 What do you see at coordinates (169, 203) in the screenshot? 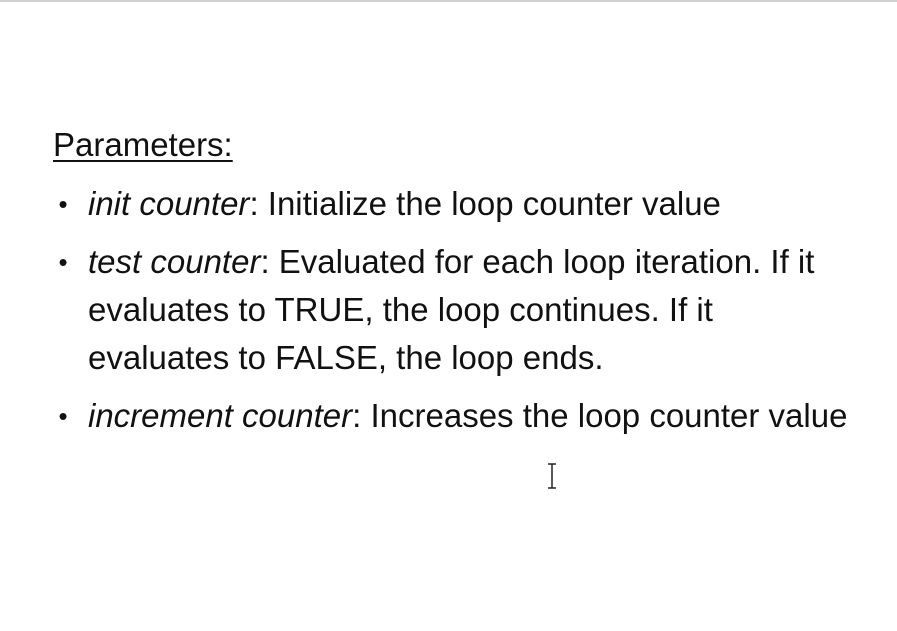
I see `parameter-term: init counter` at bounding box center [169, 203].